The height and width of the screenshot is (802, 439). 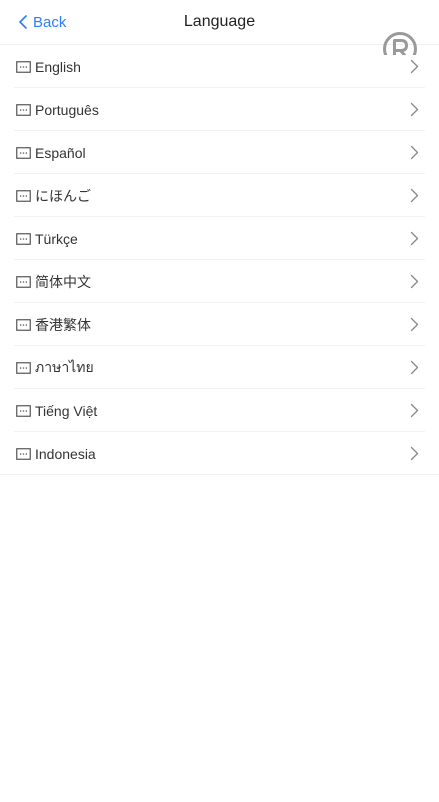 I want to click on language-item: Español, so click(x=219, y=152).